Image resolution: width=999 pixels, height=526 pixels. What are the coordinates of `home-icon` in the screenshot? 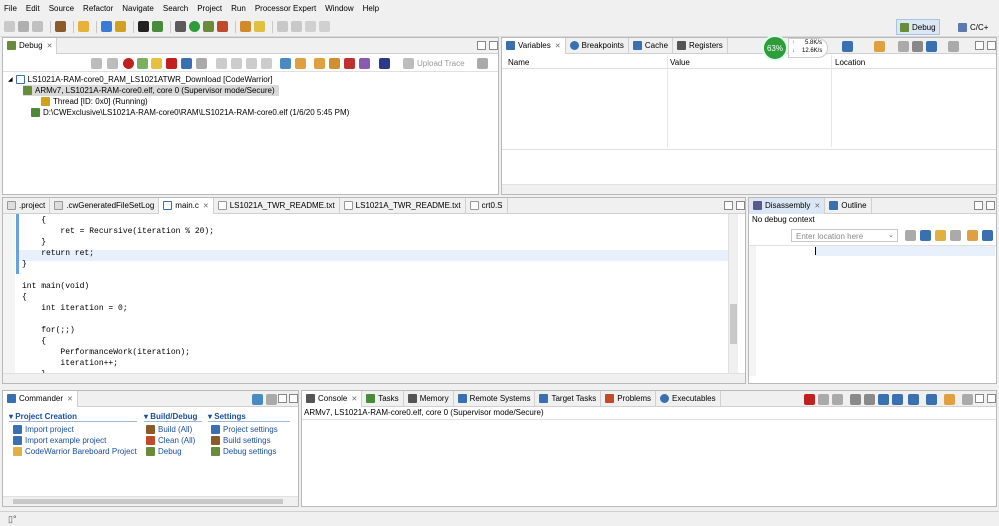 It's located at (925, 235).